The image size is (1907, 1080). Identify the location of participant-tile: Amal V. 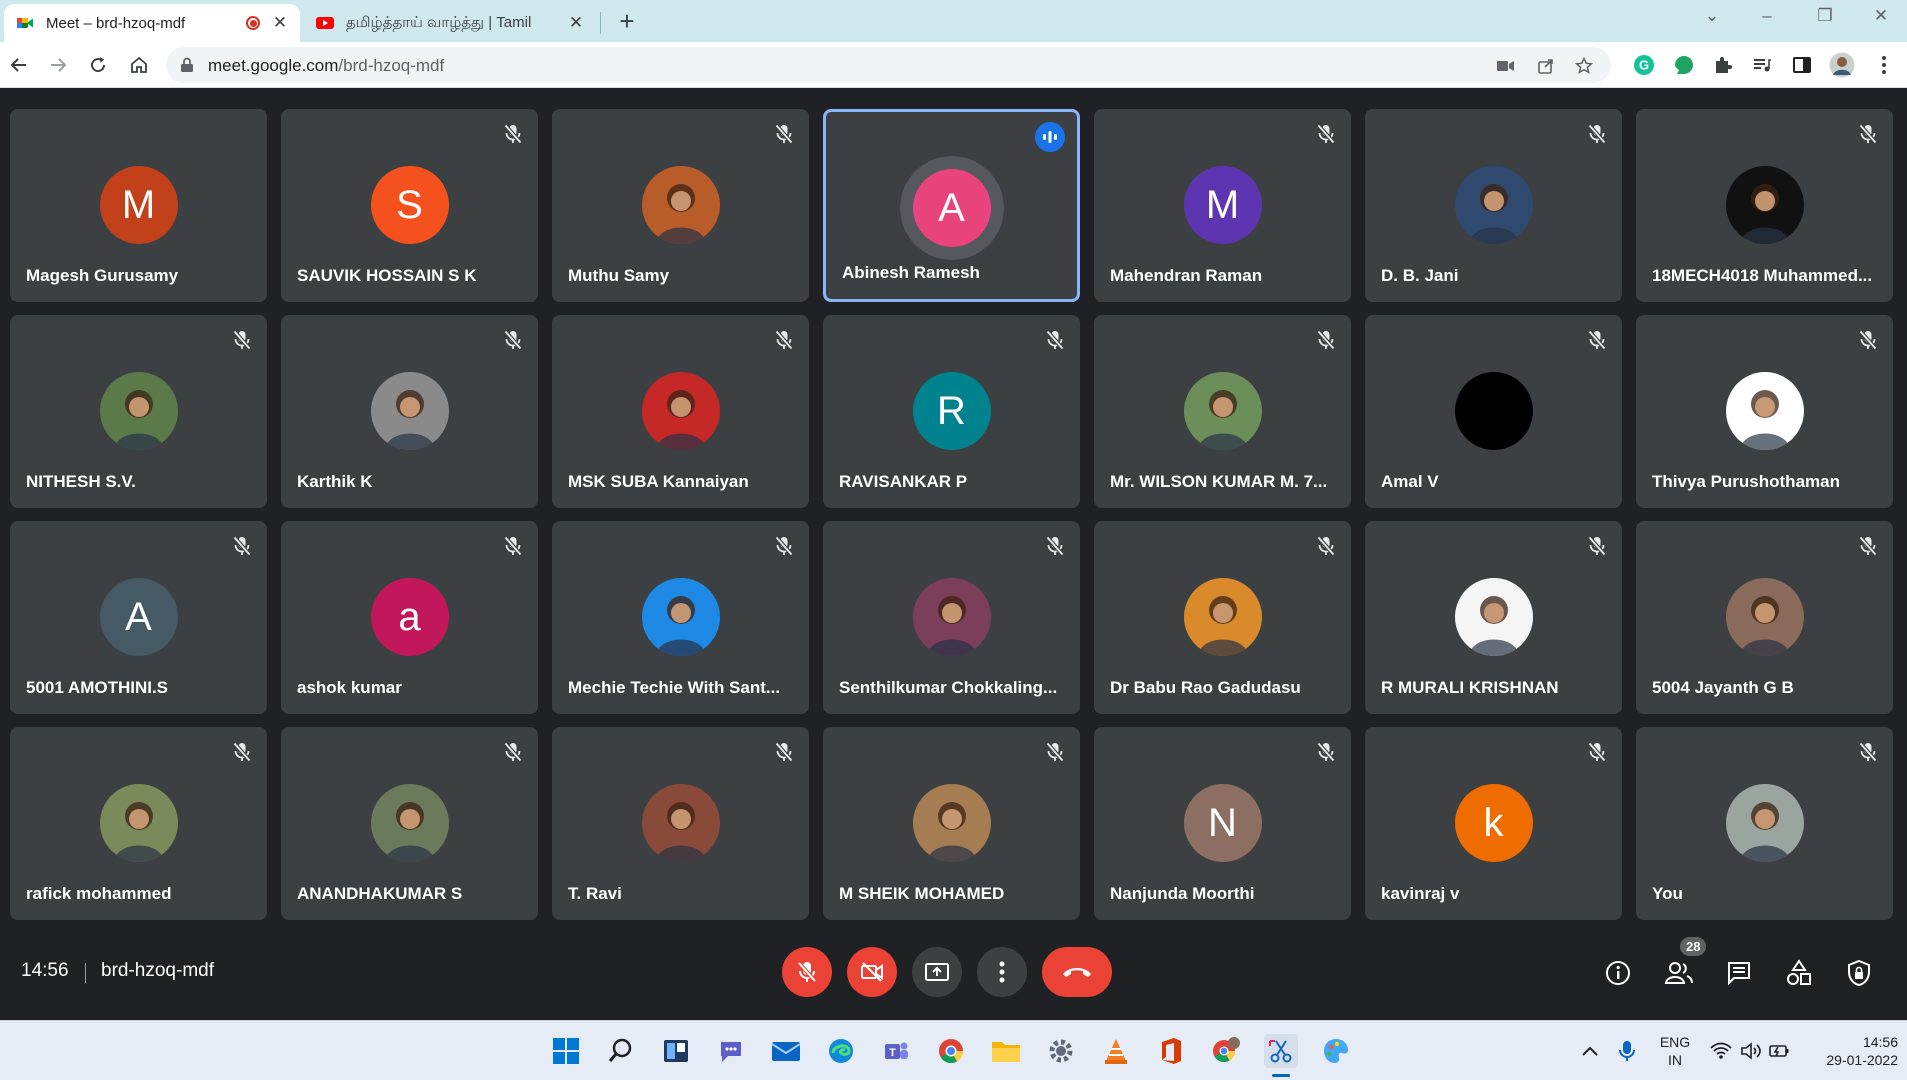
(1493, 411).